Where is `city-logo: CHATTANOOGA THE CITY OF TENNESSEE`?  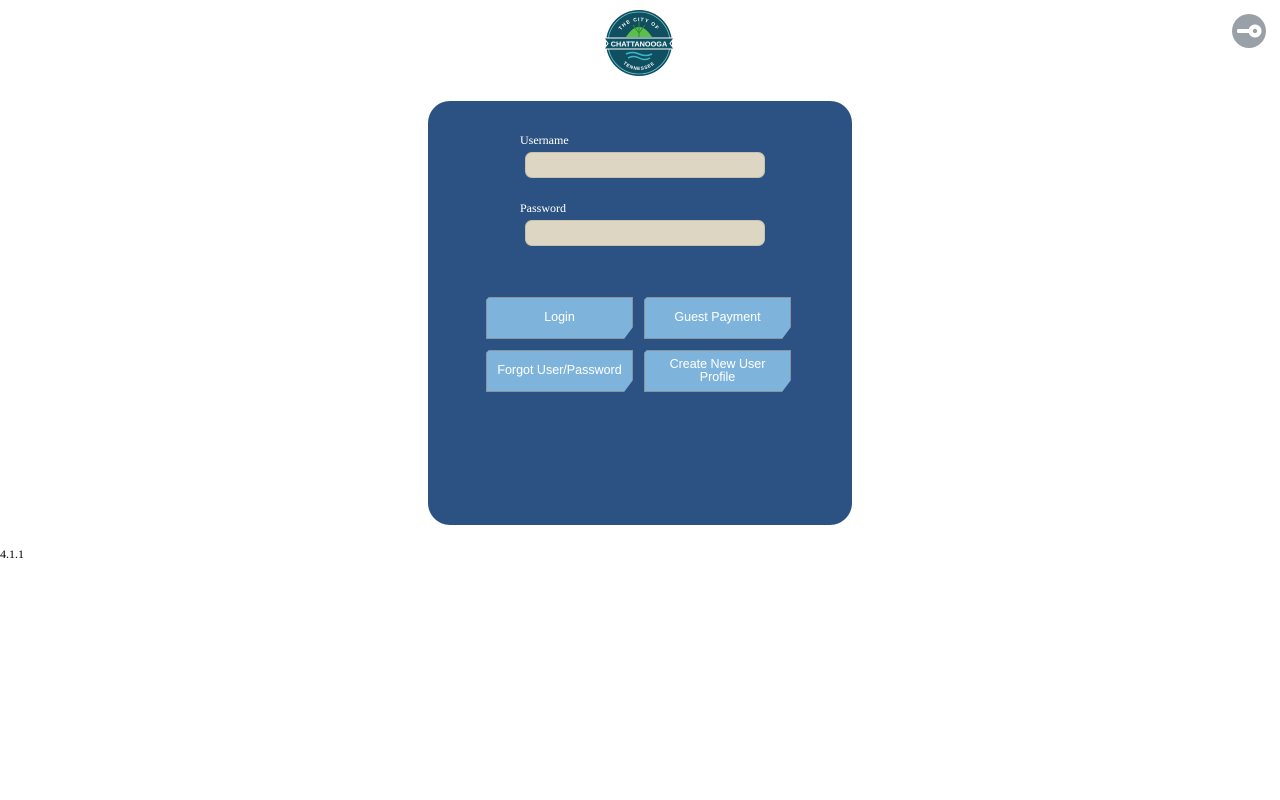
city-logo: CHATTANOOGA THE CITY OF TENNESSEE is located at coordinates (639, 43).